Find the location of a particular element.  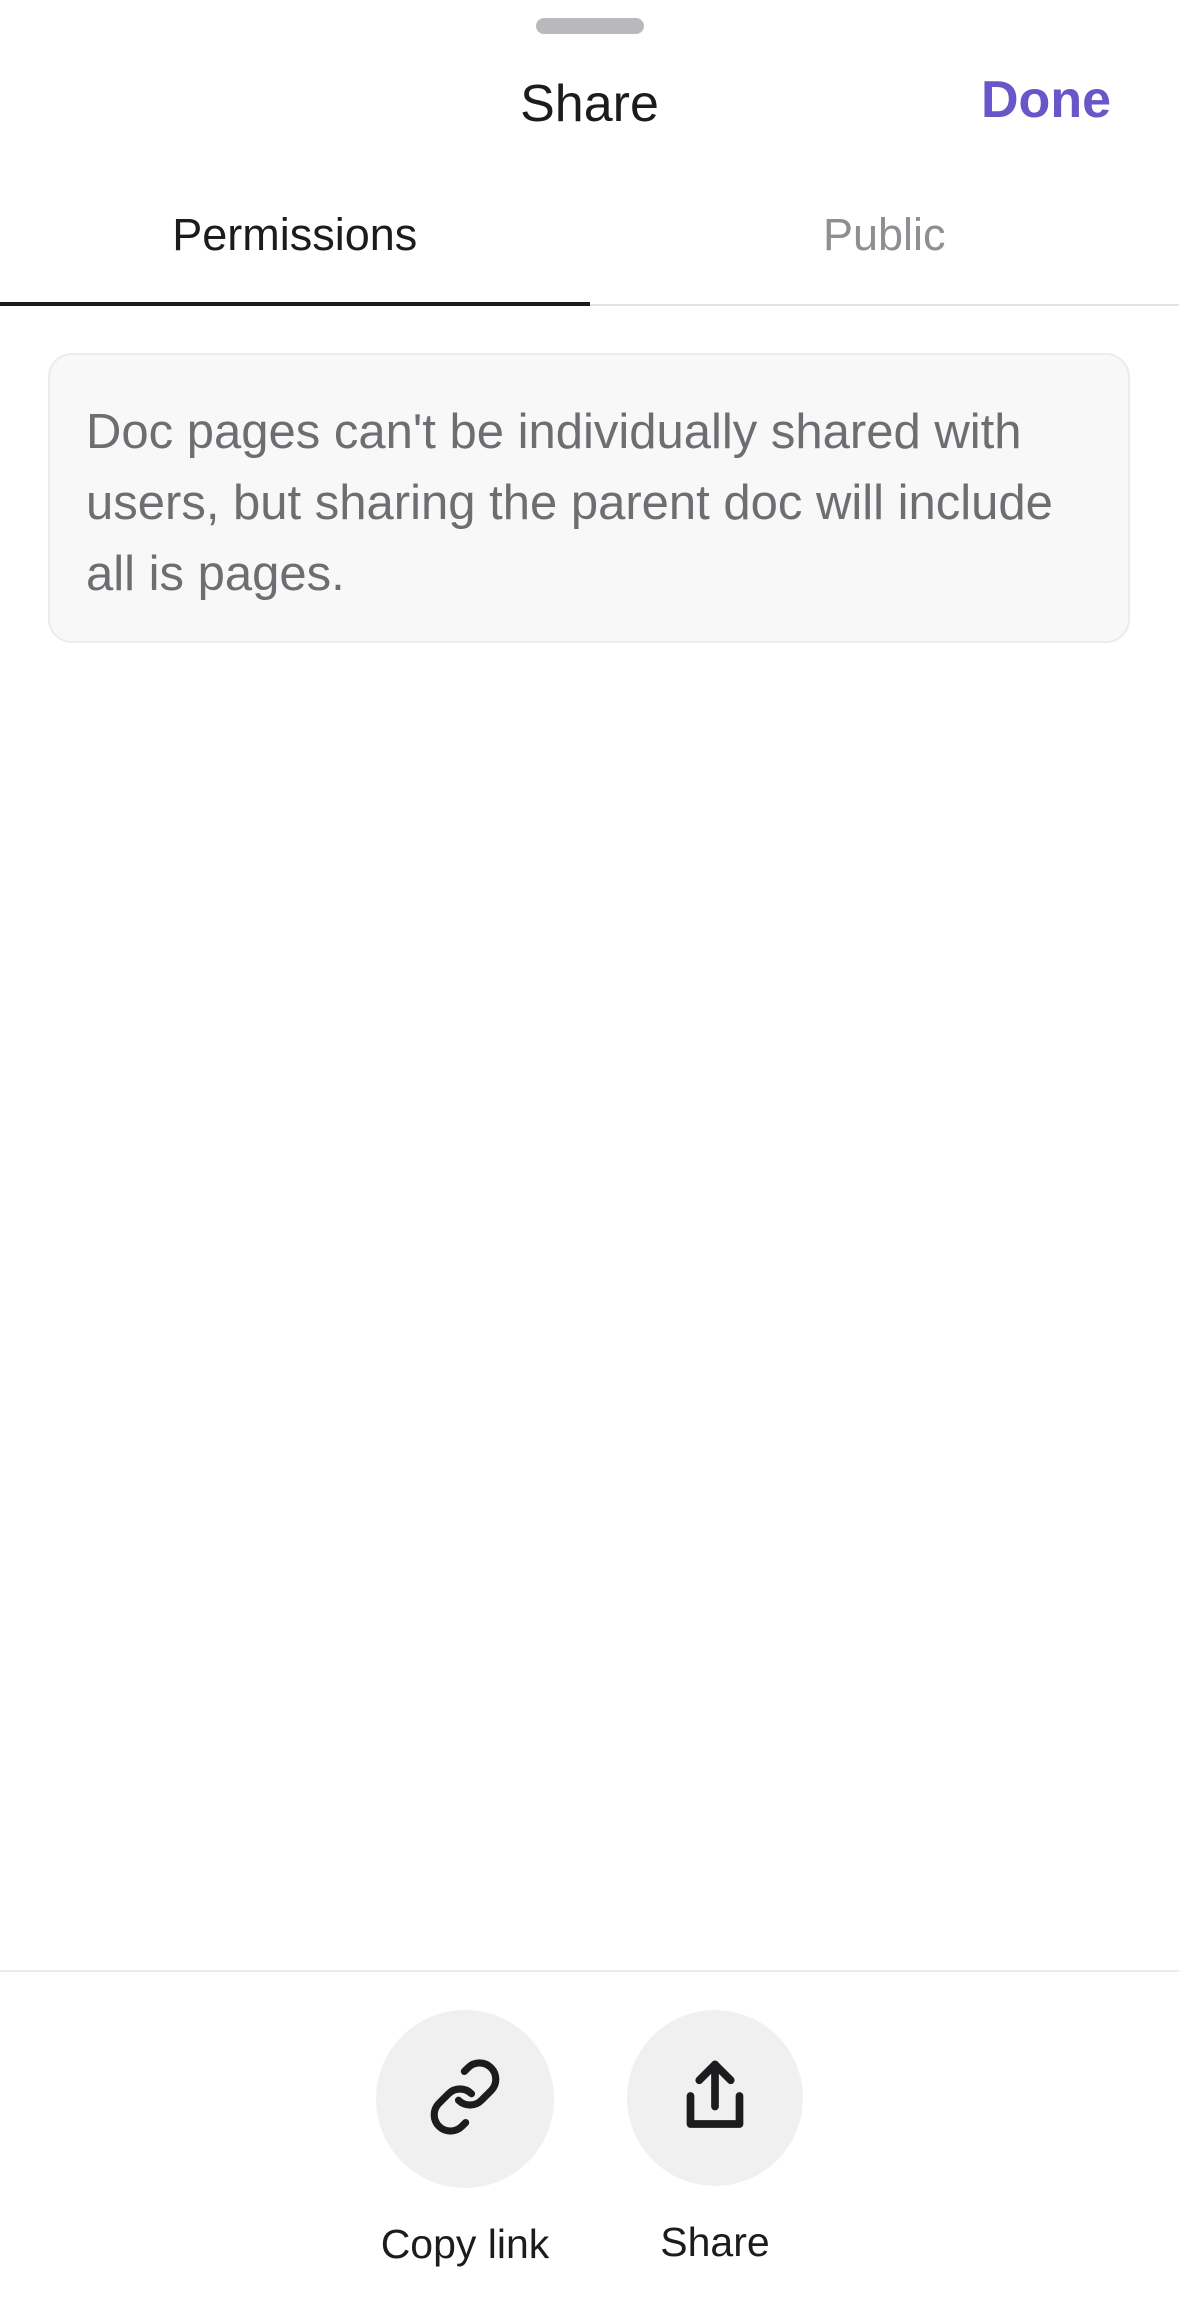

action-footer: Copy link Share is located at coordinates (589, 2140).